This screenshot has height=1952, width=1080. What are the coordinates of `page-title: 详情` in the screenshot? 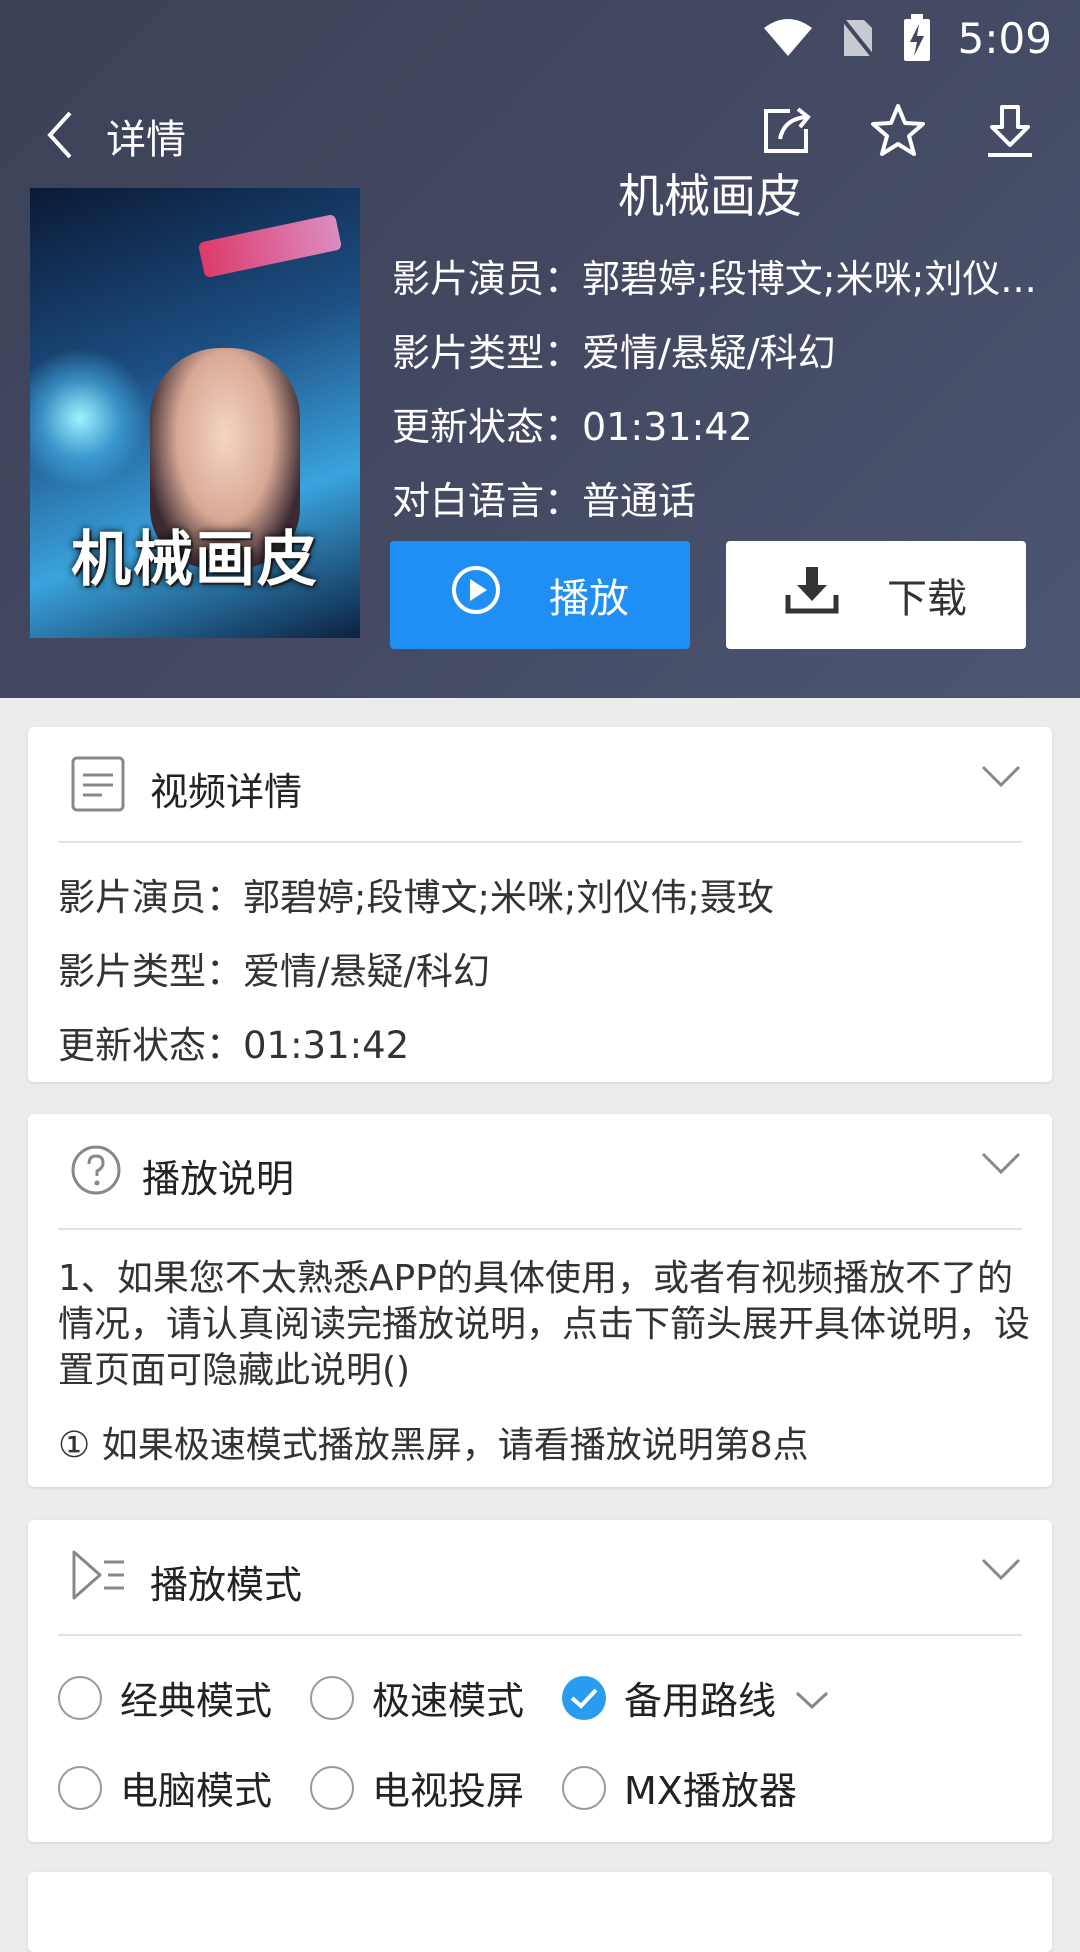 It's located at (146, 140).